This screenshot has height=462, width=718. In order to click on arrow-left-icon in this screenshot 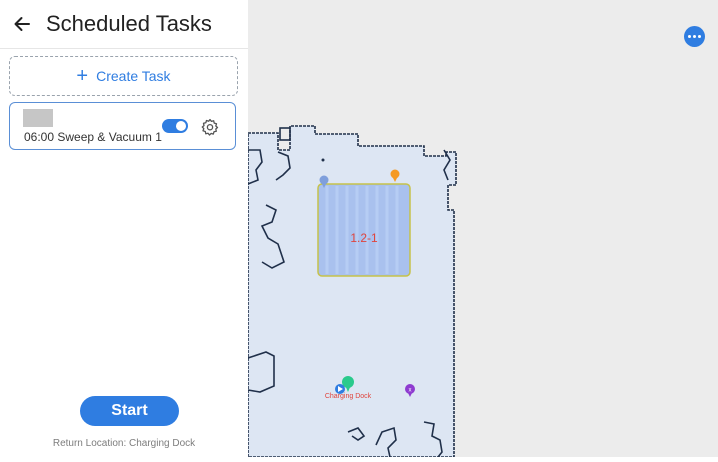, I will do `click(22, 24)`.